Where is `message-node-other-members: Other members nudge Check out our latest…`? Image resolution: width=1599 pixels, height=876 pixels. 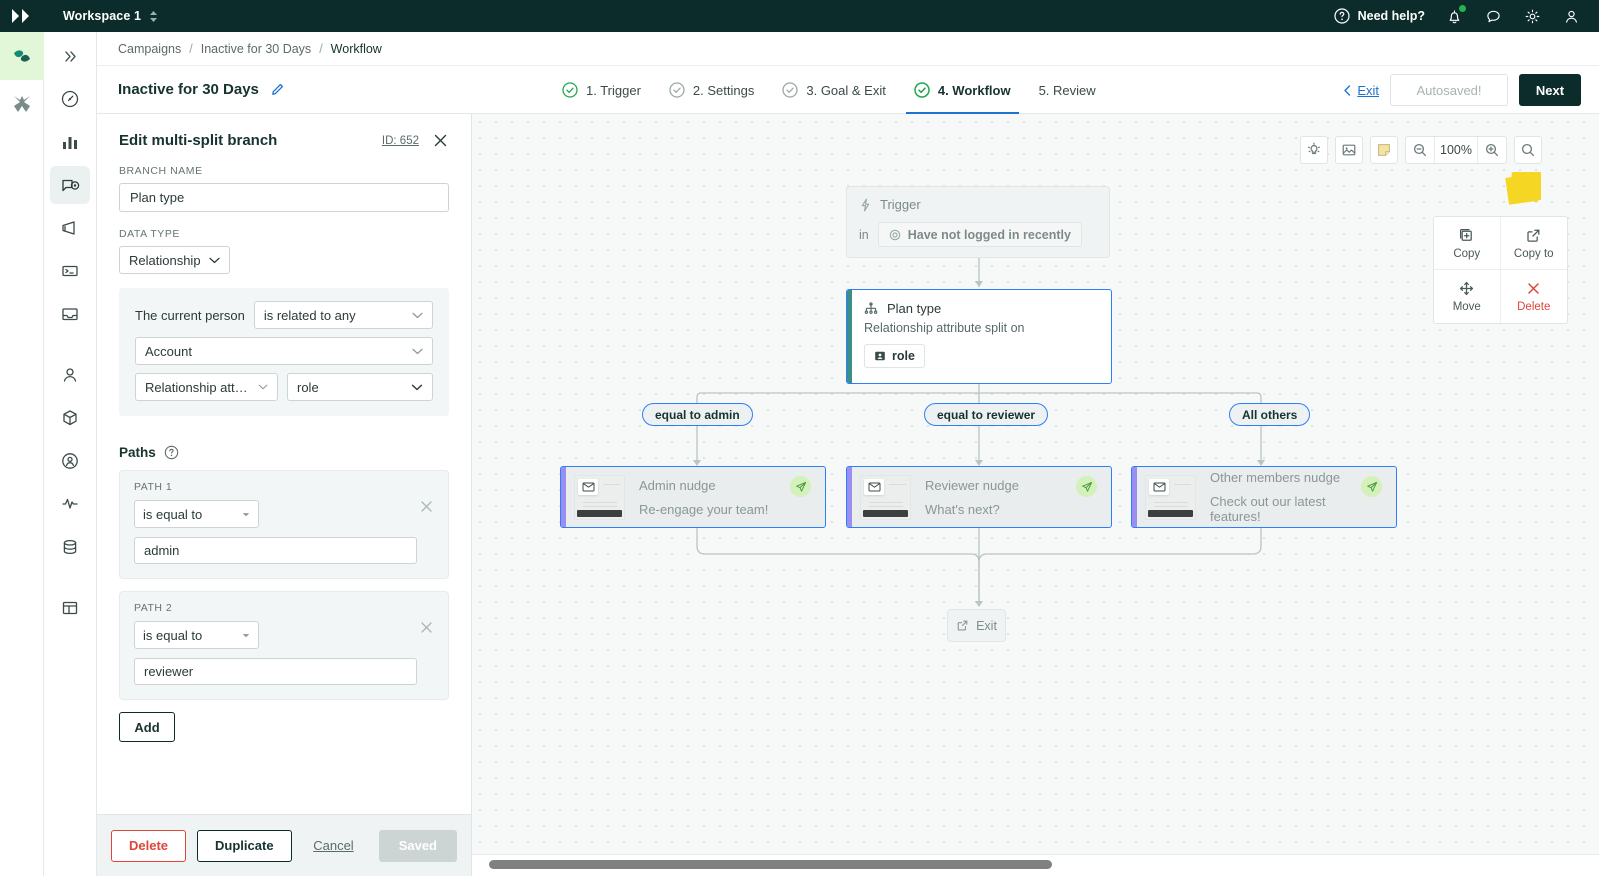 message-node-other-members: Other members nudge Check out our latest… is located at coordinates (1264, 497).